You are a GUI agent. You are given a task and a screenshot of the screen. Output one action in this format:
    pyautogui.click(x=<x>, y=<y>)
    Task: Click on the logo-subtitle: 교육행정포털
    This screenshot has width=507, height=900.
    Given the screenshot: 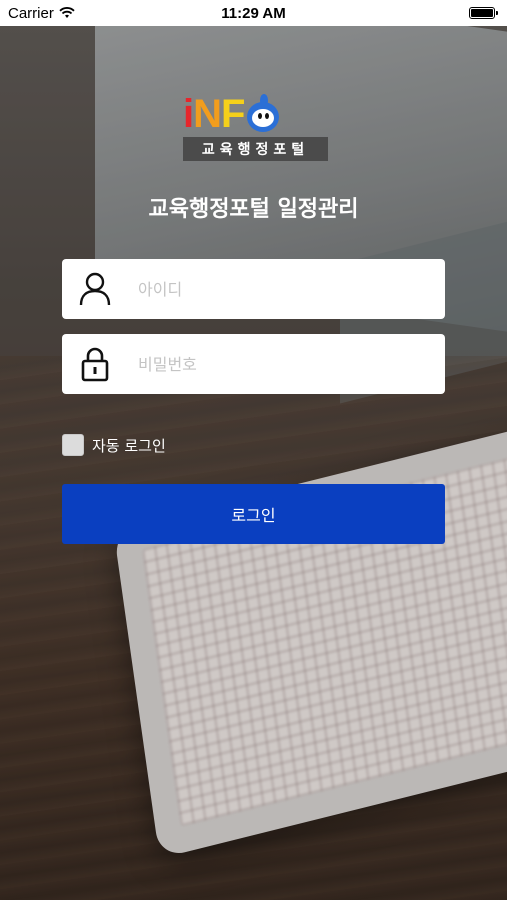 What is the action you would take?
    pyautogui.click(x=255, y=149)
    